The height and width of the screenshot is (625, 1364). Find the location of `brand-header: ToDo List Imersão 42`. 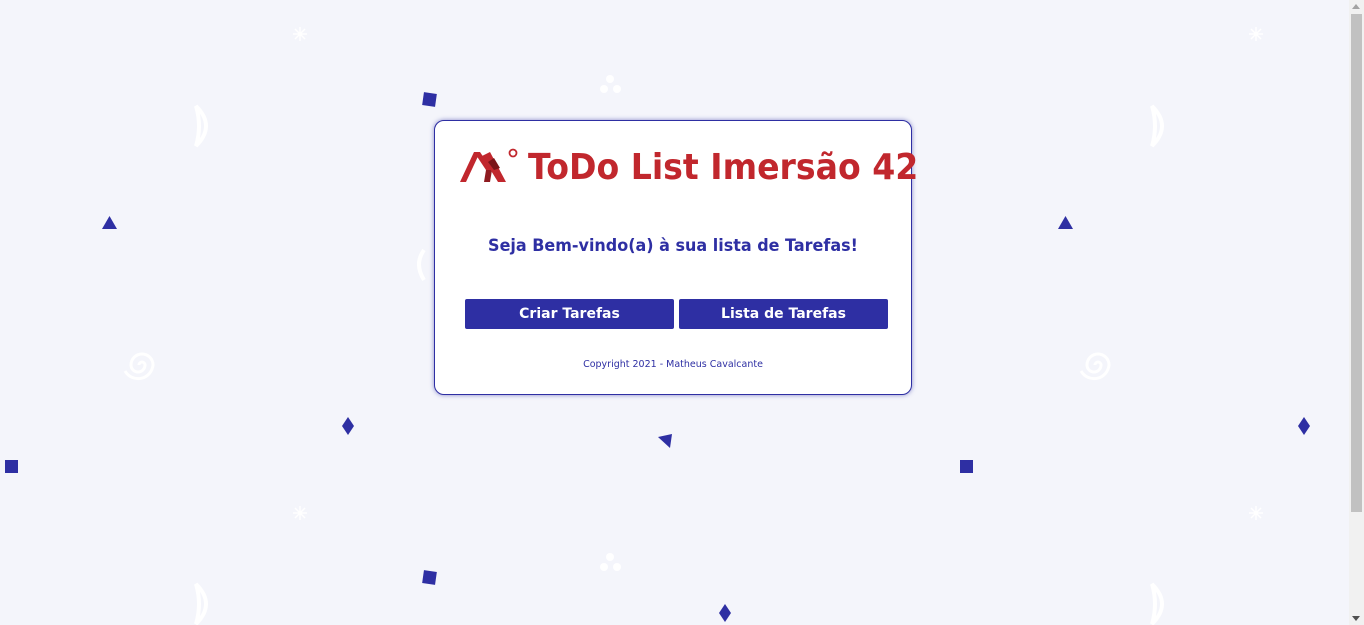

brand-header: ToDo List Imersão 42 is located at coordinates (706, 167).